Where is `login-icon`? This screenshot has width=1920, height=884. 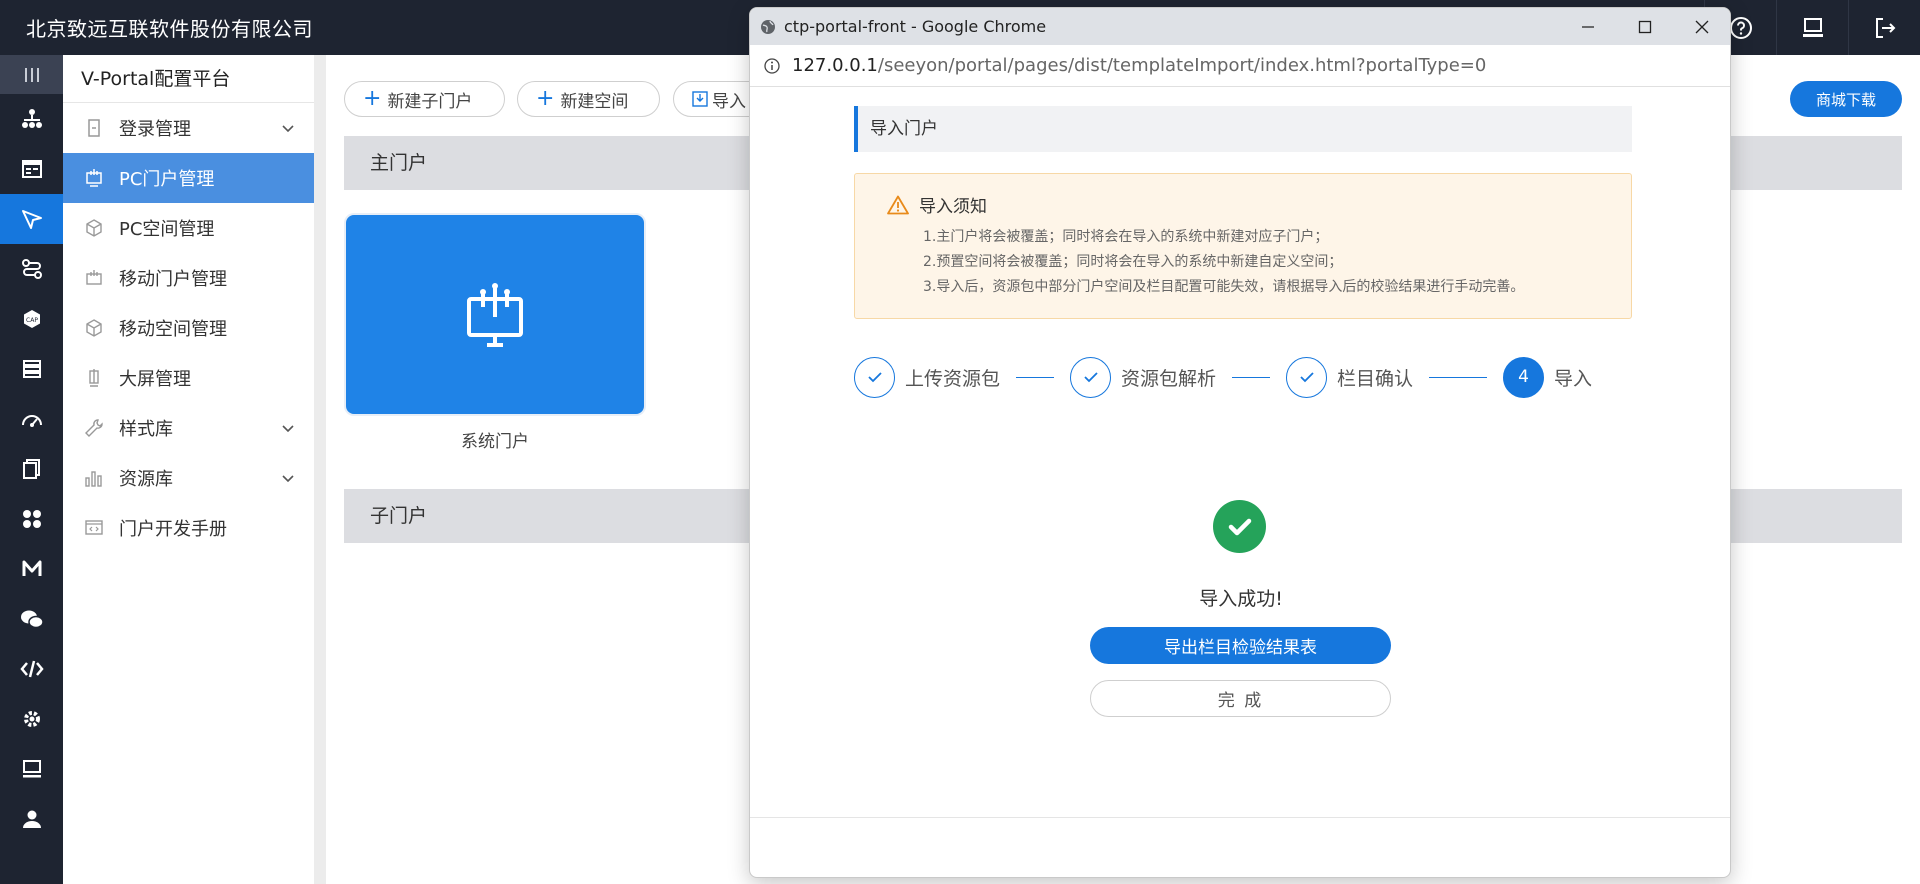
login-icon is located at coordinates (94, 128).